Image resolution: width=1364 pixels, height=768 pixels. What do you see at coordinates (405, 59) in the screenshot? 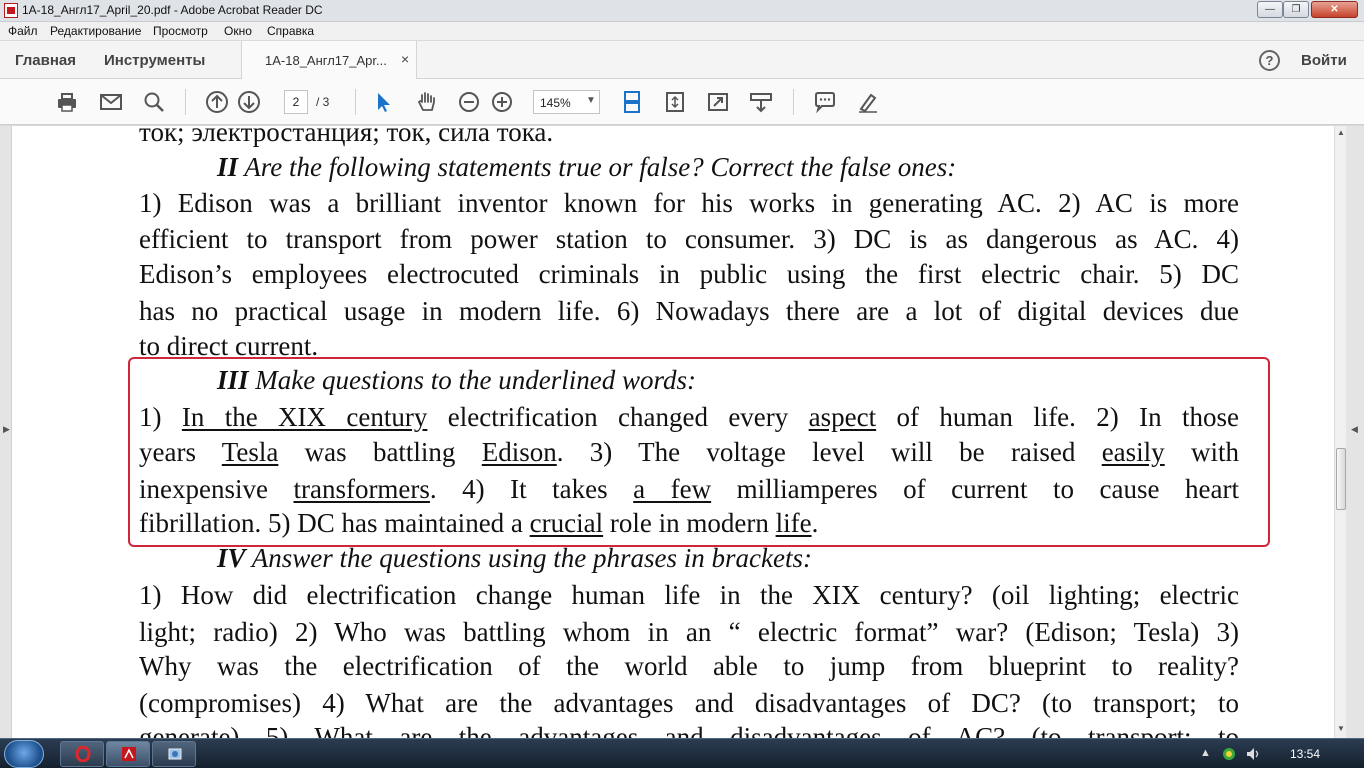
I see `close-tab-icon: ×` at bounding box center [405, 59].